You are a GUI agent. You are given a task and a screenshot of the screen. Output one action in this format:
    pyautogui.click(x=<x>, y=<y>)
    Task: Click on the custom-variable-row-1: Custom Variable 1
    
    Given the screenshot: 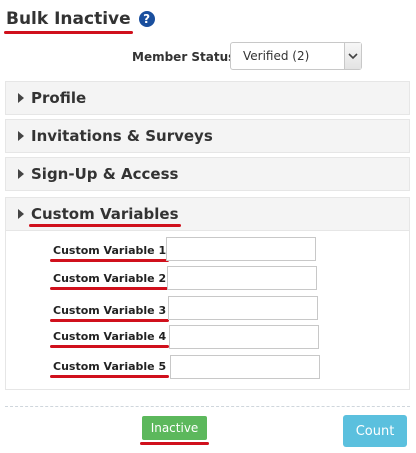 What is the action you would take?
    pyautogui.click(x=208, y=249)
    